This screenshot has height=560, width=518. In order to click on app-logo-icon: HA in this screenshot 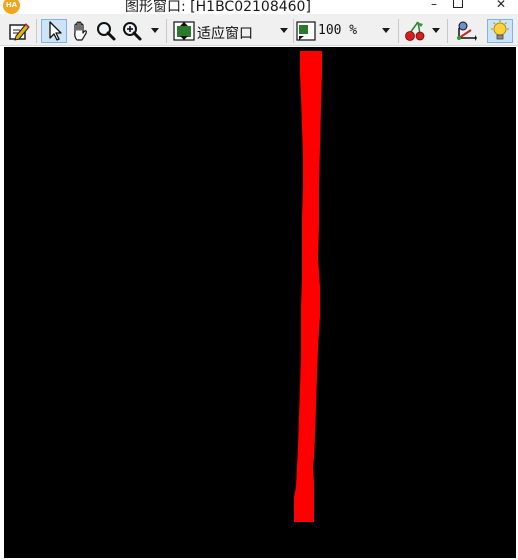, I will do `click(11, 7)`.